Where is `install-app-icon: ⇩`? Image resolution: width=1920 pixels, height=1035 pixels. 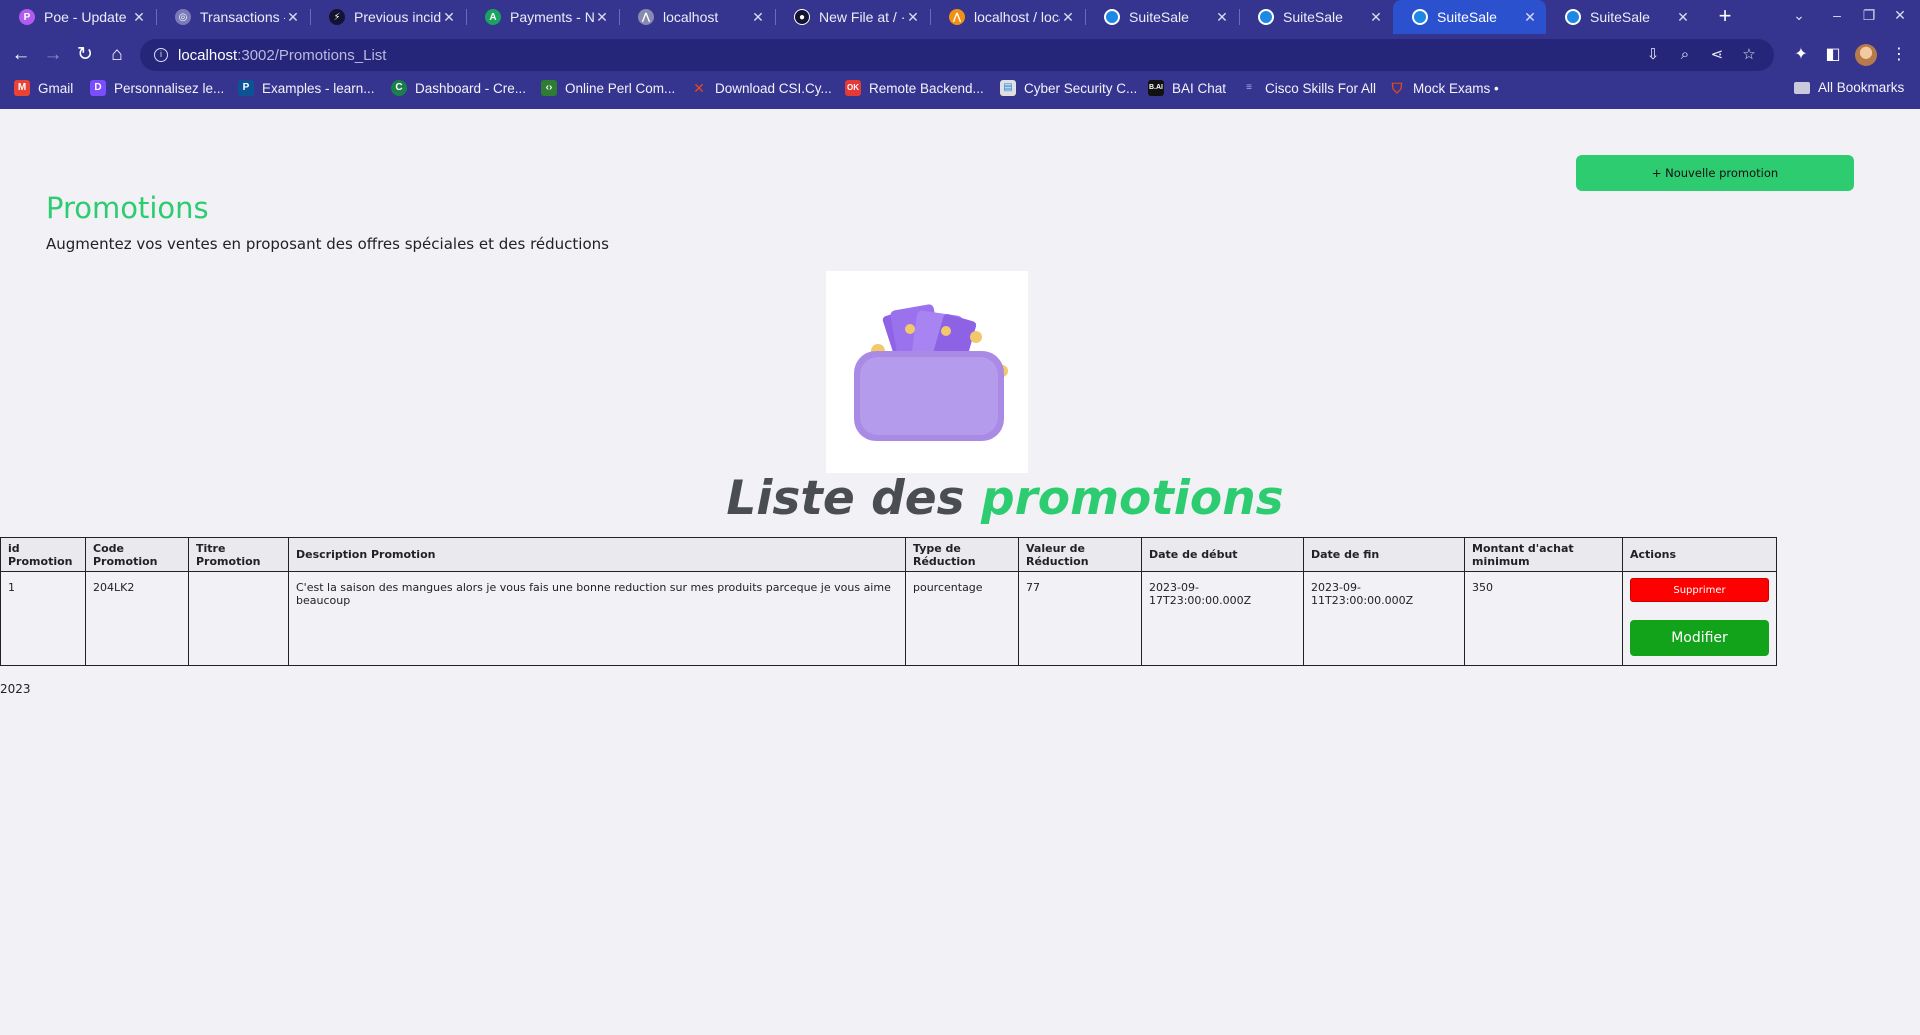
install-app-icon: ⇩ is located at coordinates (1653, 55).